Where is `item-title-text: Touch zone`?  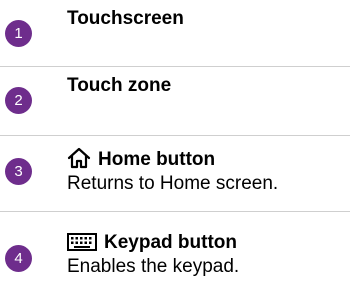 item-title-text: Touch zone is located at coordinates (119, 85).